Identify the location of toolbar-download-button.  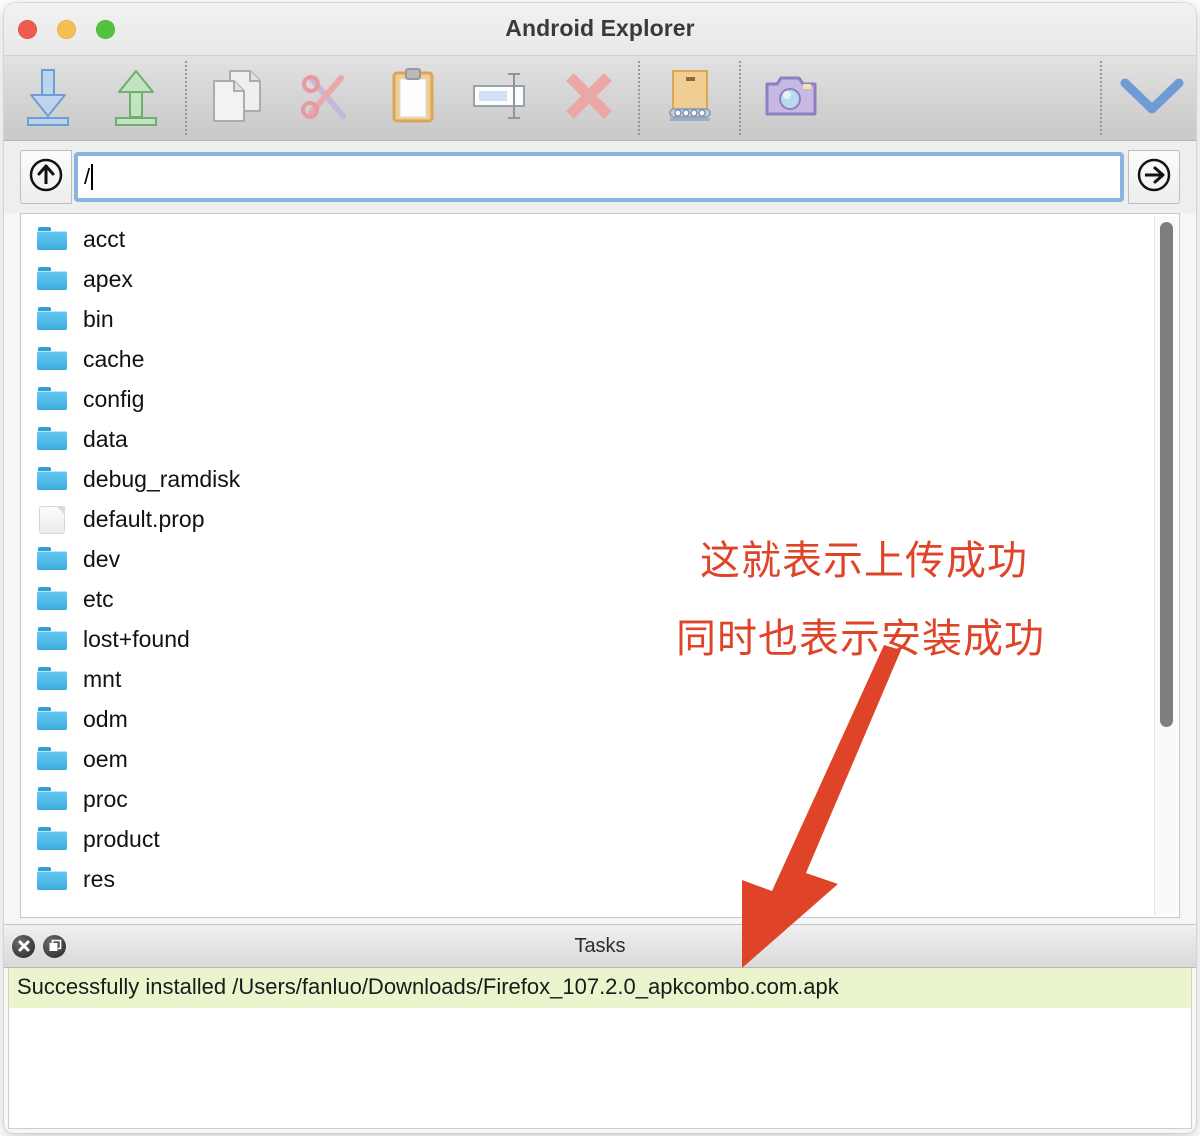
(48, 98).